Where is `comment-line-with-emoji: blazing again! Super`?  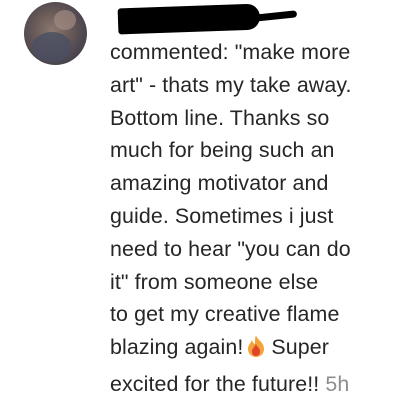 comment-line-with-emoji: blazing again! Super is located at coordinates (260, 349).